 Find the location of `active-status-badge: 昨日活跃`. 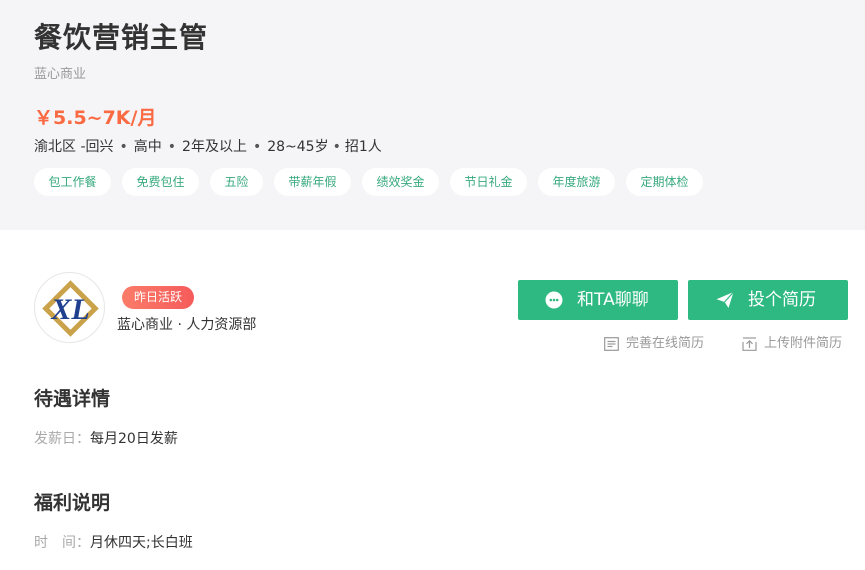

active-status-badge: 昨日活跃 is located at coordinates (158, 297).